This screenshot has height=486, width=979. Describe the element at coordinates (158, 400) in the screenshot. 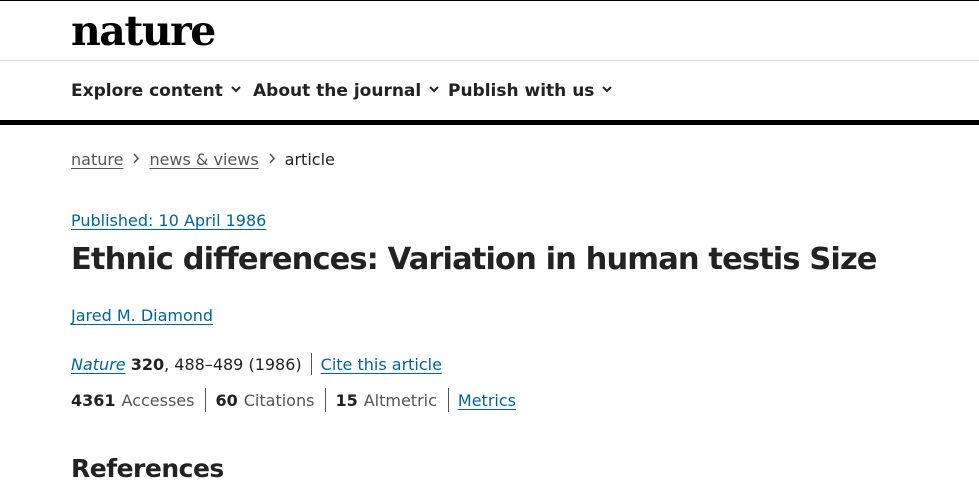

I see `accesses-label: Accesses` at that location.